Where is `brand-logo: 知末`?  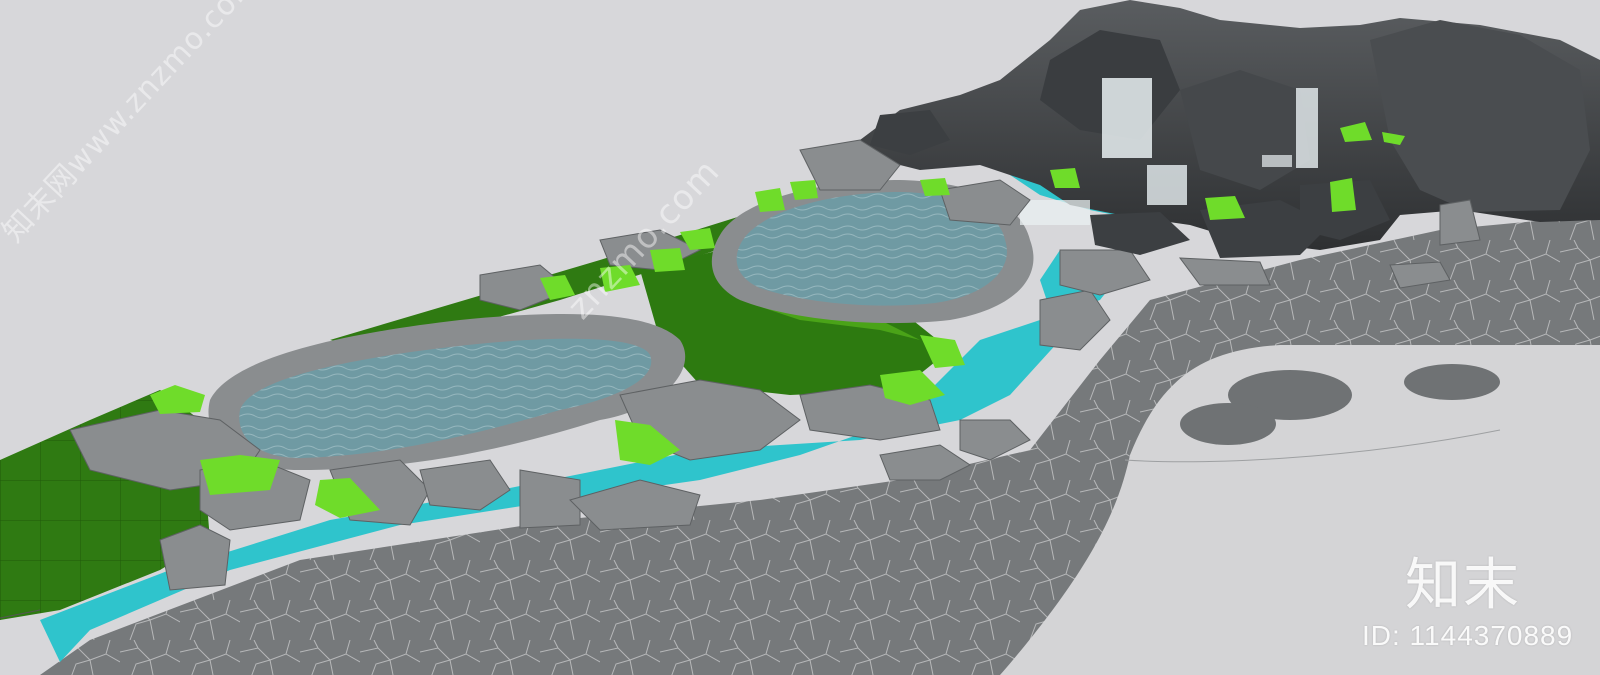 brand-logo: 知末 is located at coordinates (1463, 585).